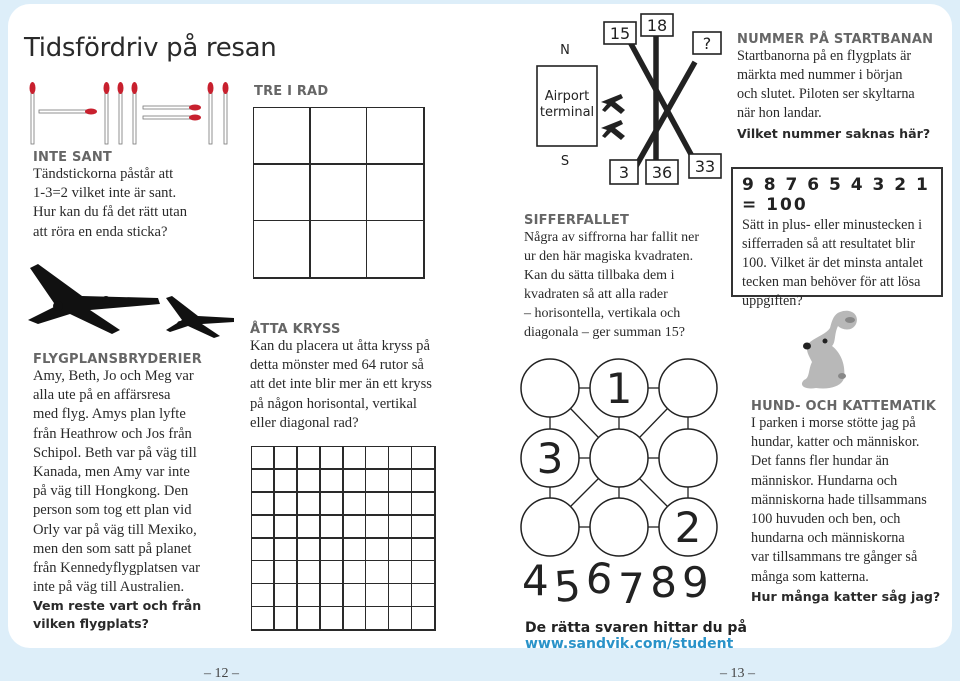  I want to click on question-line: vilken flygplats?, so click(91, 624).